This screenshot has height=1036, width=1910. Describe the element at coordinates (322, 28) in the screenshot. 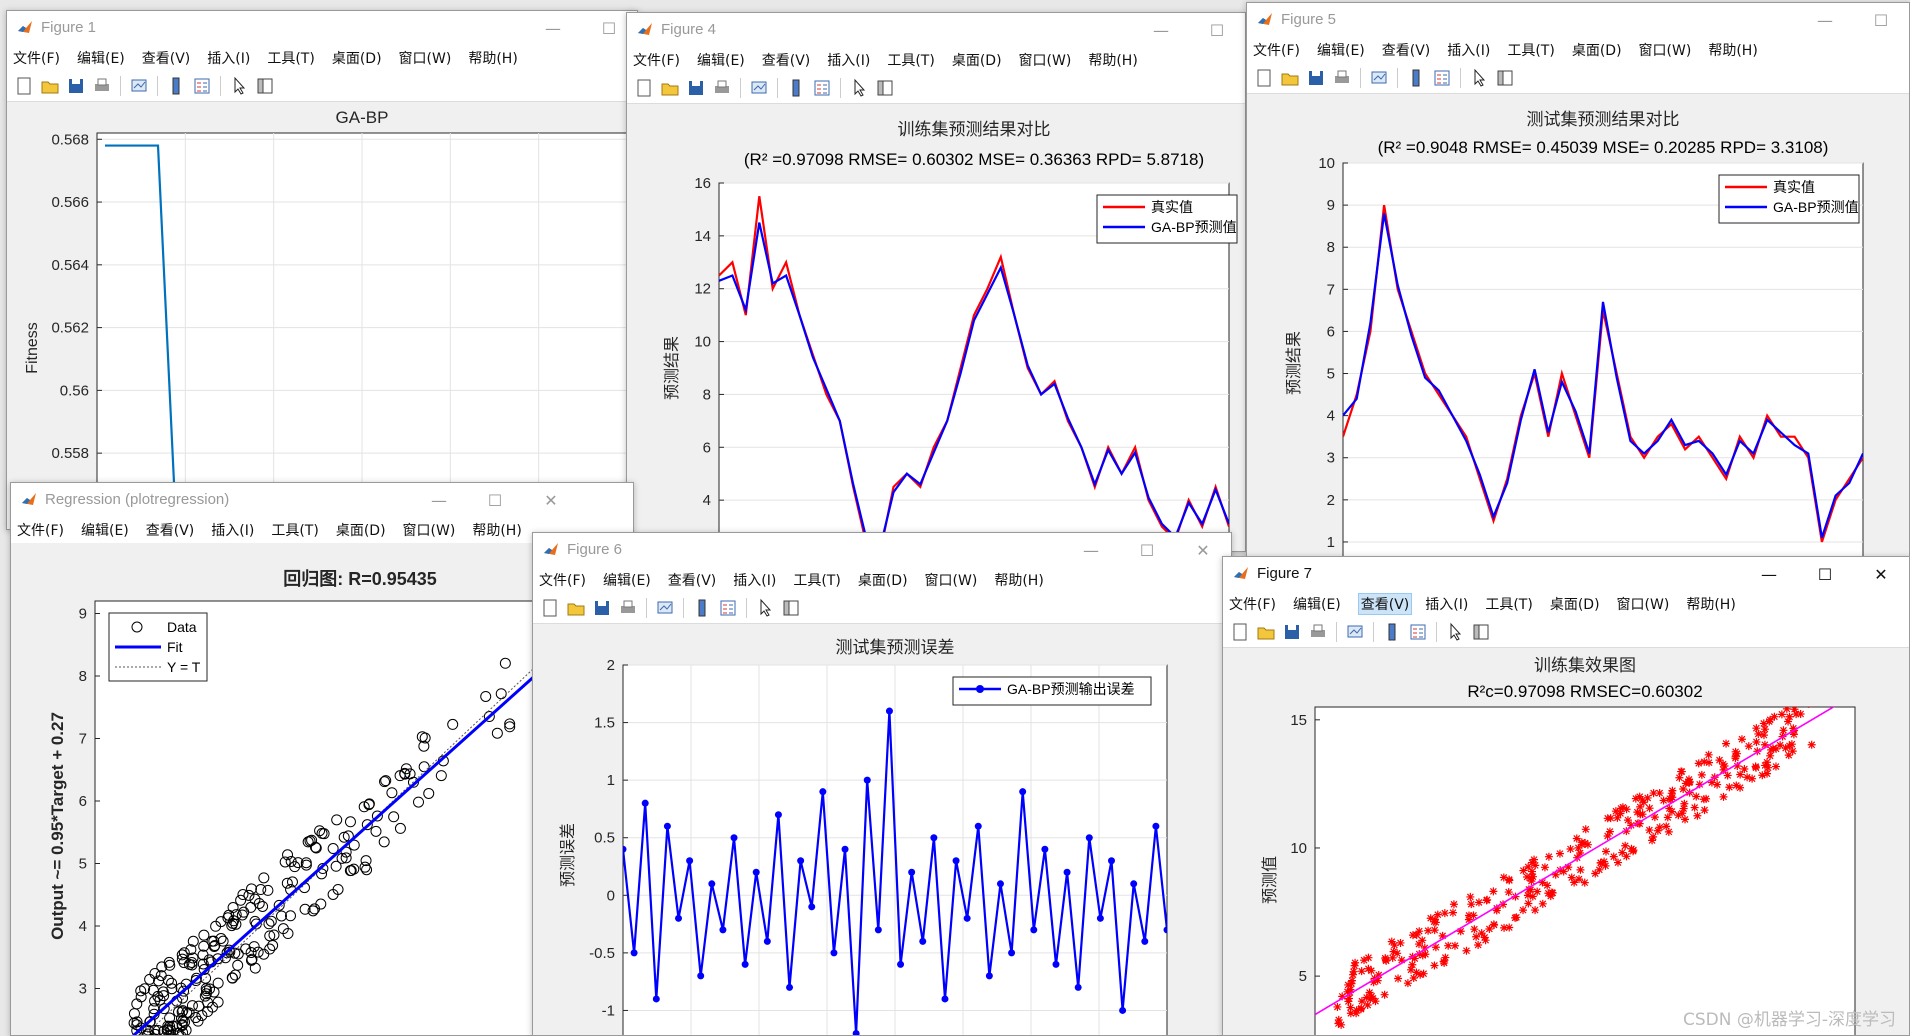

I see `figure1-titlebar: Figure 1 — ☐` at that location.